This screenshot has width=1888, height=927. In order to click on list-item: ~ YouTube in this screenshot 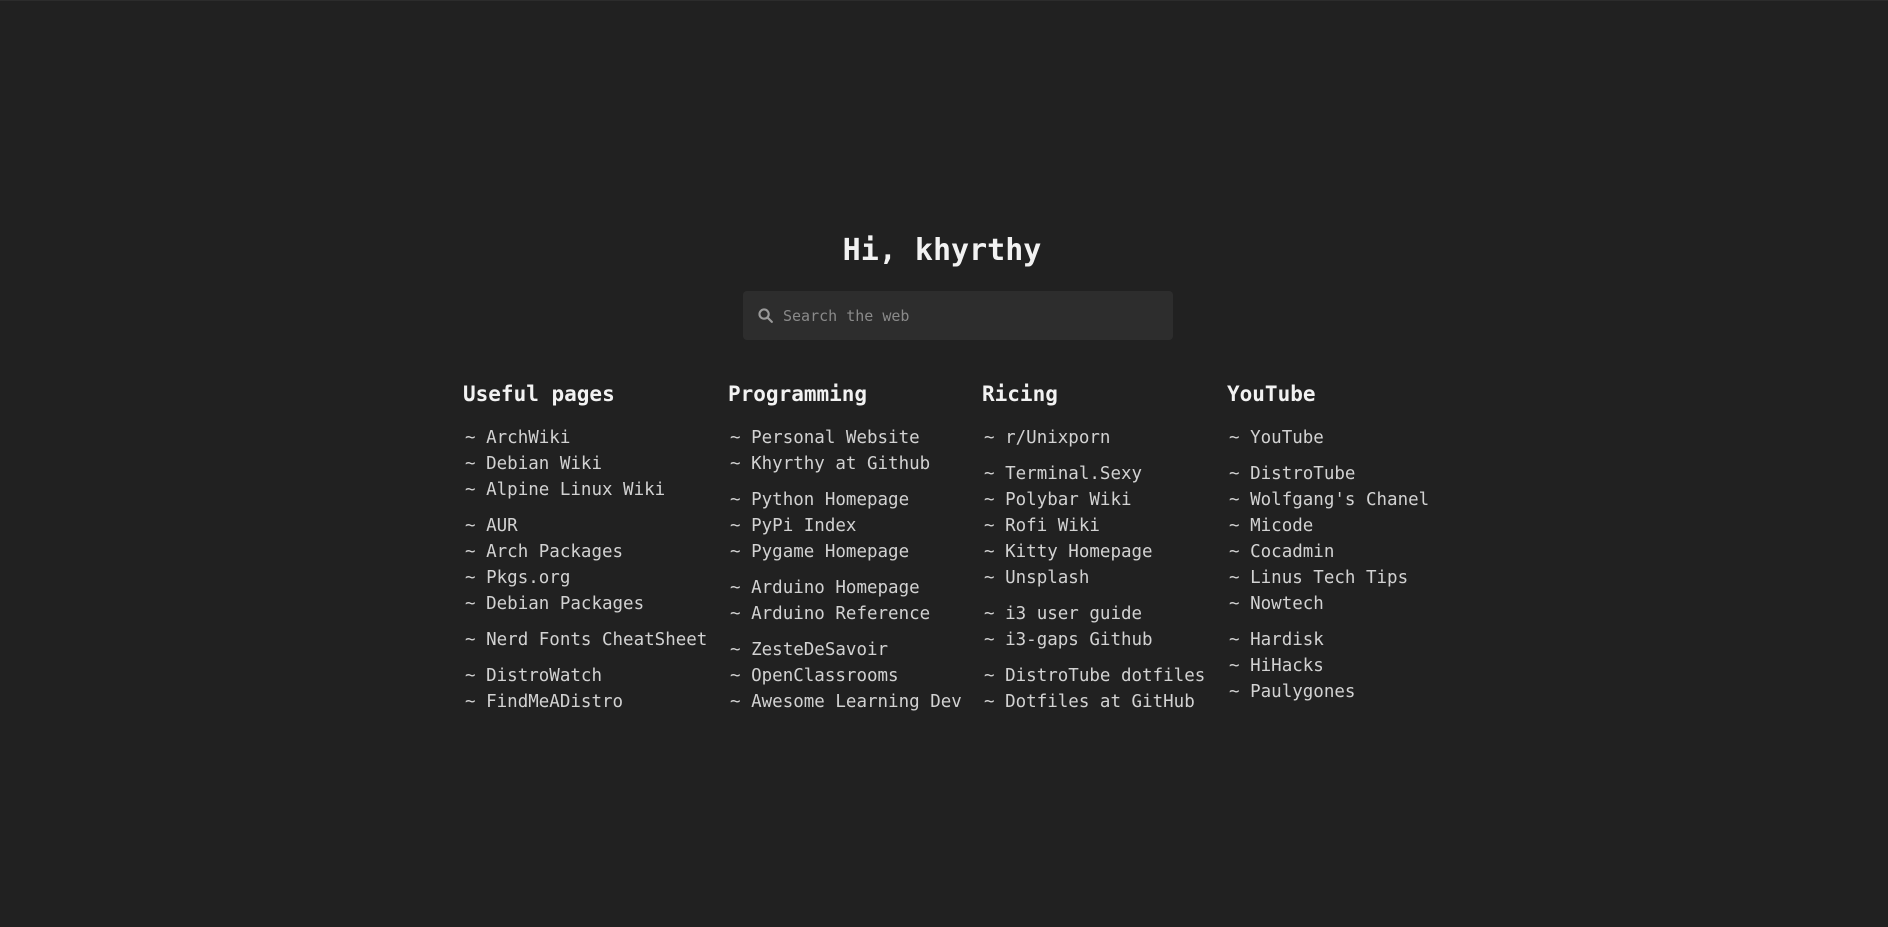, I will do `click(1328, 438)`.